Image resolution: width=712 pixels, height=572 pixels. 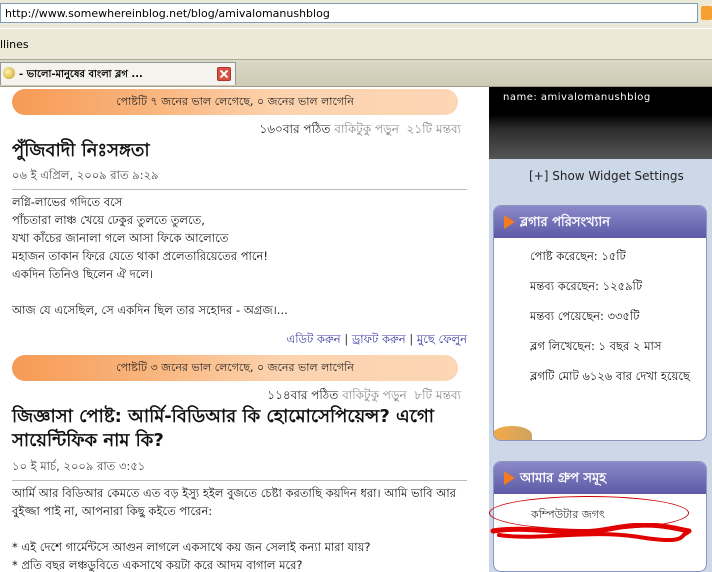 I want to click on read-count: ১৬০বার পঠিত, so click(x=295, y=129).